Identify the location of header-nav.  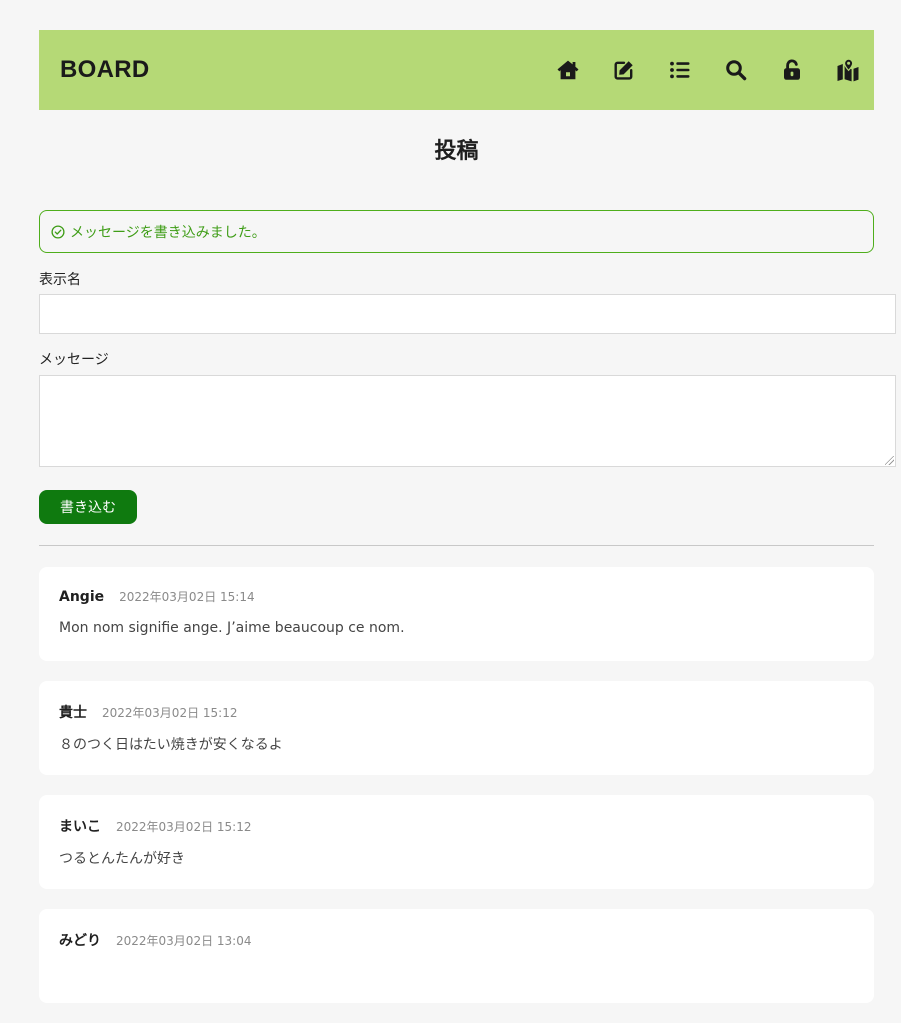
(708, 70).